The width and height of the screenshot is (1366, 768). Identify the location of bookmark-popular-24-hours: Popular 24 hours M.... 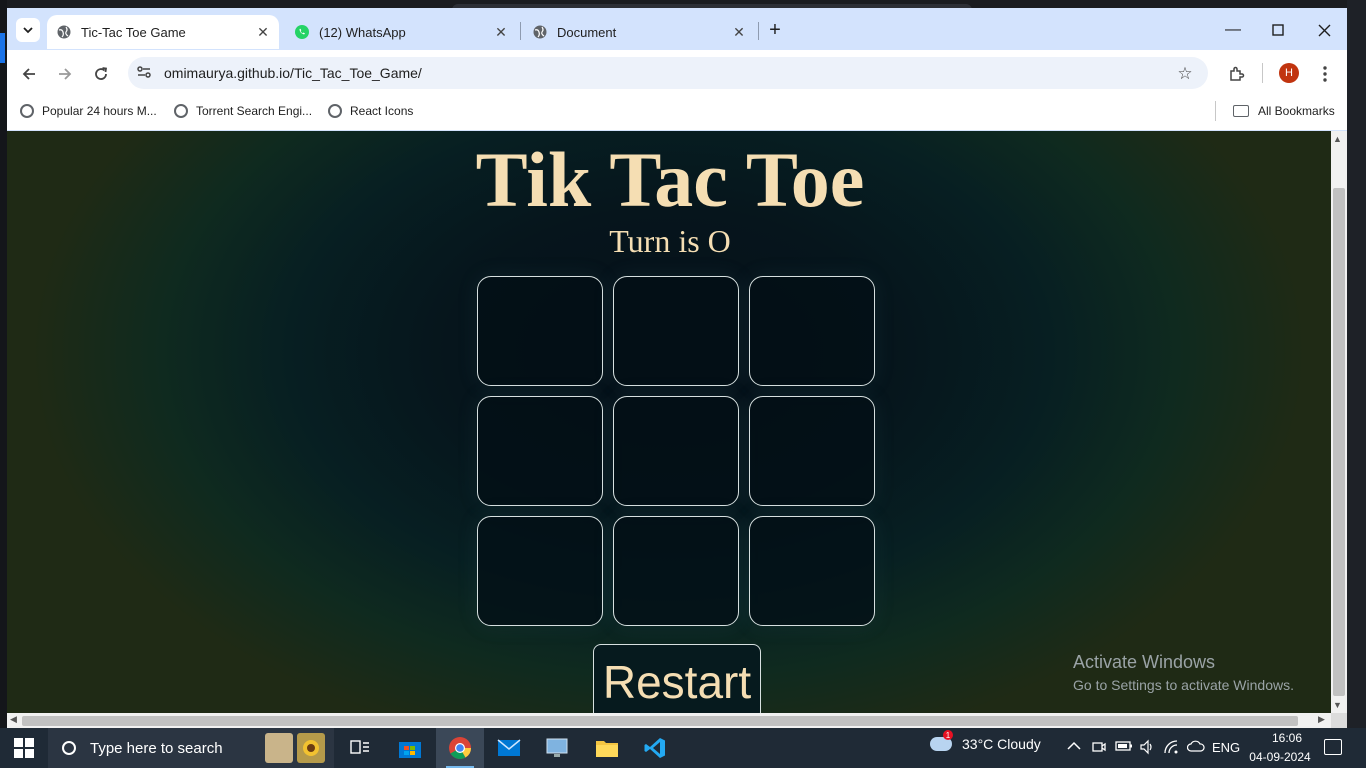
(88, 111).